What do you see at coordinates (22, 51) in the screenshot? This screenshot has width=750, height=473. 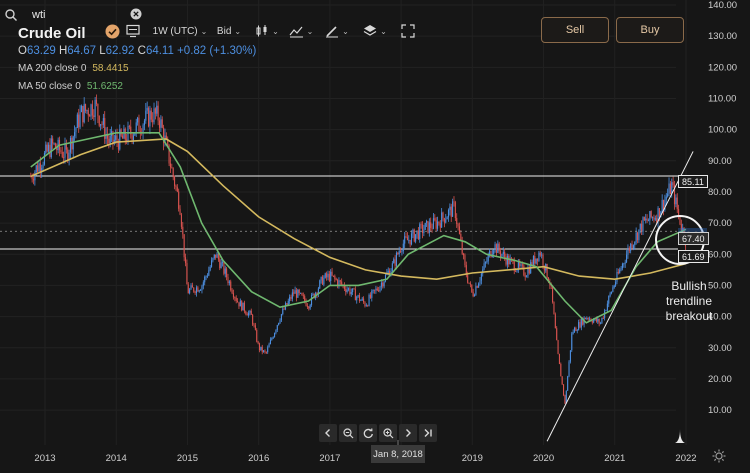 I see `open-label: O` at bounding box center [22, 51].